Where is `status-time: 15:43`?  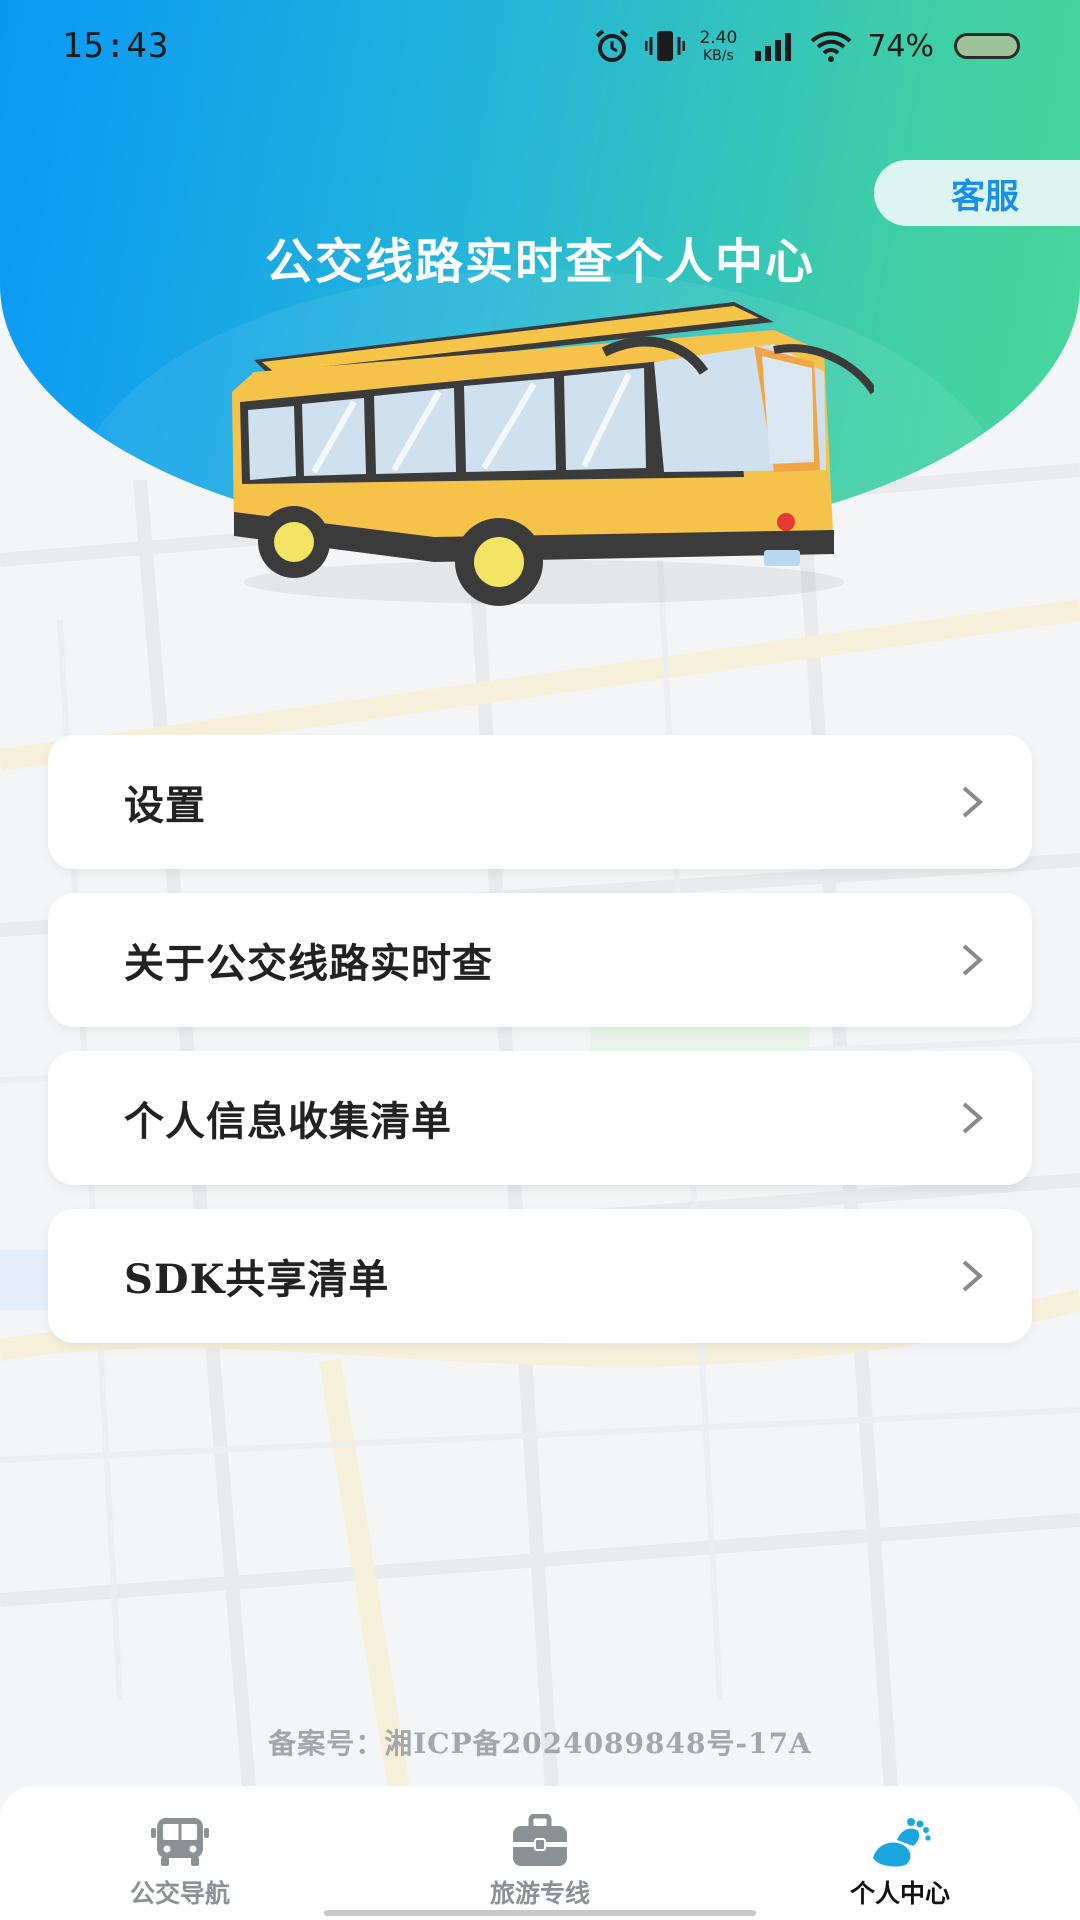 status-time: 15:43 is located at coordinates (116, 46).